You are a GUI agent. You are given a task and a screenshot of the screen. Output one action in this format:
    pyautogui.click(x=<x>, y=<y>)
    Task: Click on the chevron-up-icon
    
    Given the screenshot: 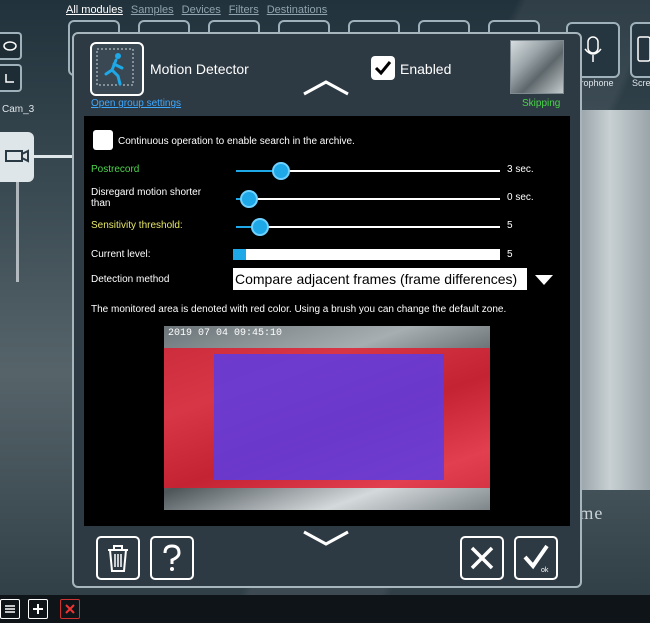 What is the action you would take?
    pyautogui.click(x=326, y=88)
    